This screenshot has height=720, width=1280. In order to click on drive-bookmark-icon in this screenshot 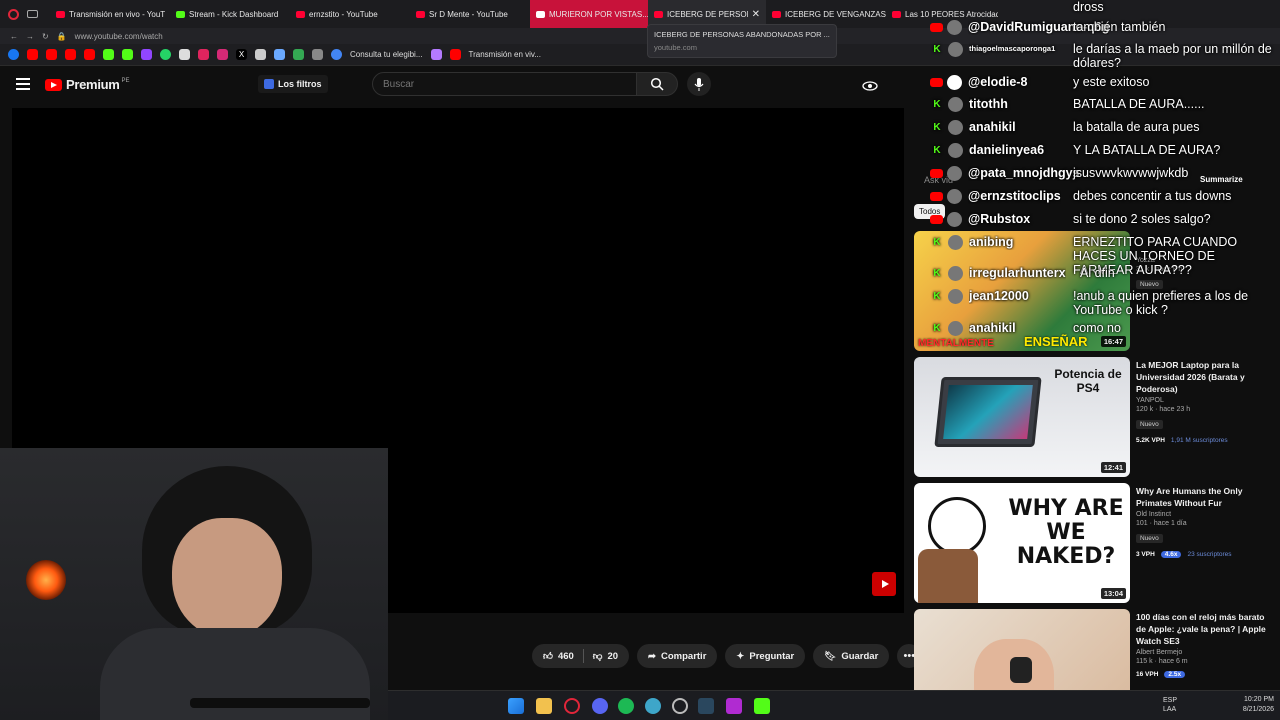, I will do `click(298, 54)`.